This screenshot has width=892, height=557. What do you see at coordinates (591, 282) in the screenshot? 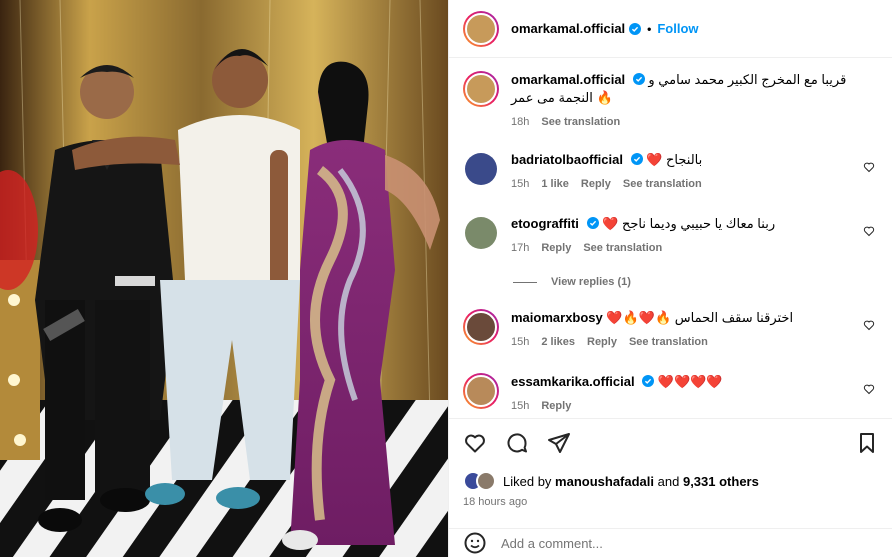
I see `view-replies-label: View replies (1)` at bounding box center [591, 282].